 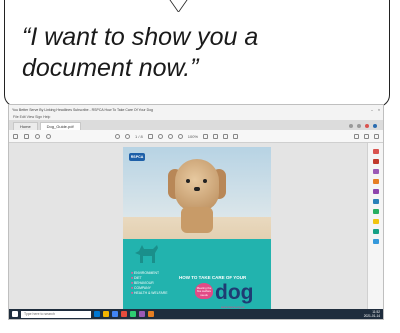 What do you see at coordinates (375, 211) in the screenshot?
I see `fill-sign-icon` at bounding box center [375, 211].